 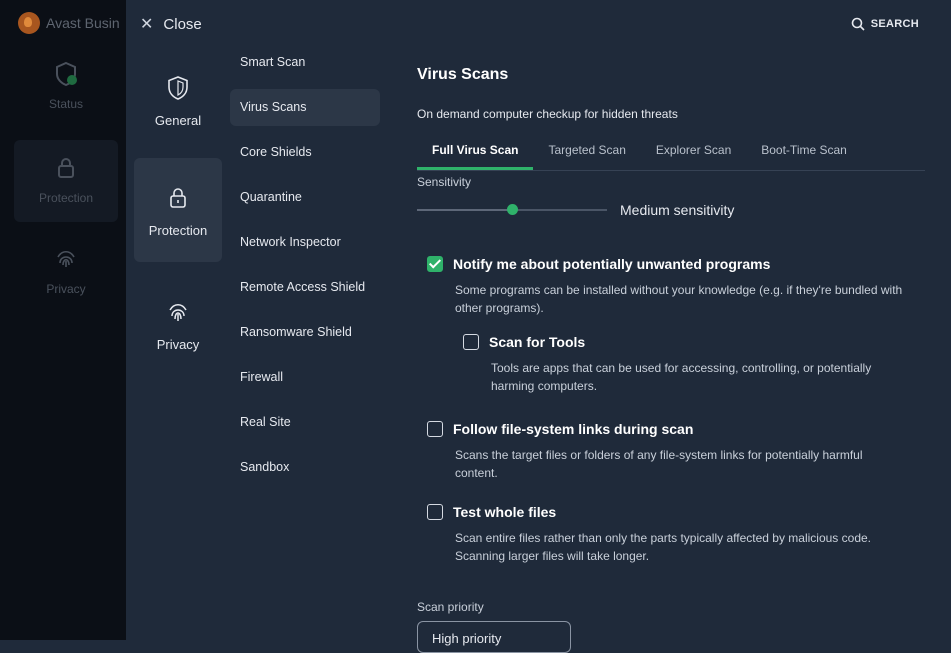 I want to click on subnav-item-sandbox: Sandbox, so click(x=305, y=467).